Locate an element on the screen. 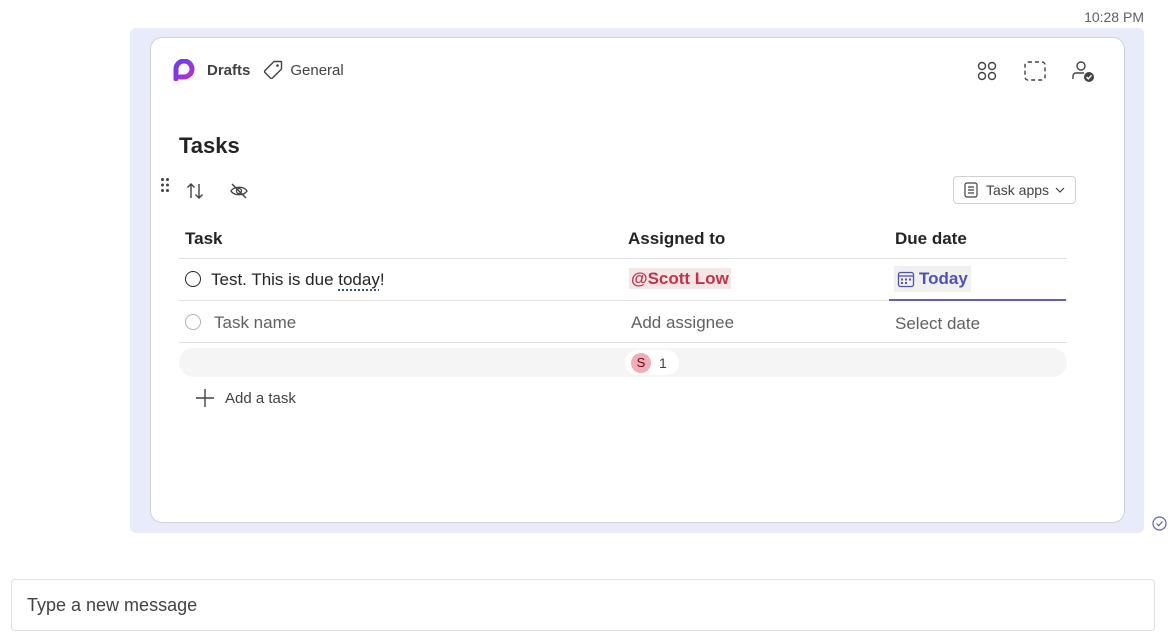 The width and height of the screenshot is (1175, 643). assignee-group-pill: S 1 is located at coordinates (652, 362).